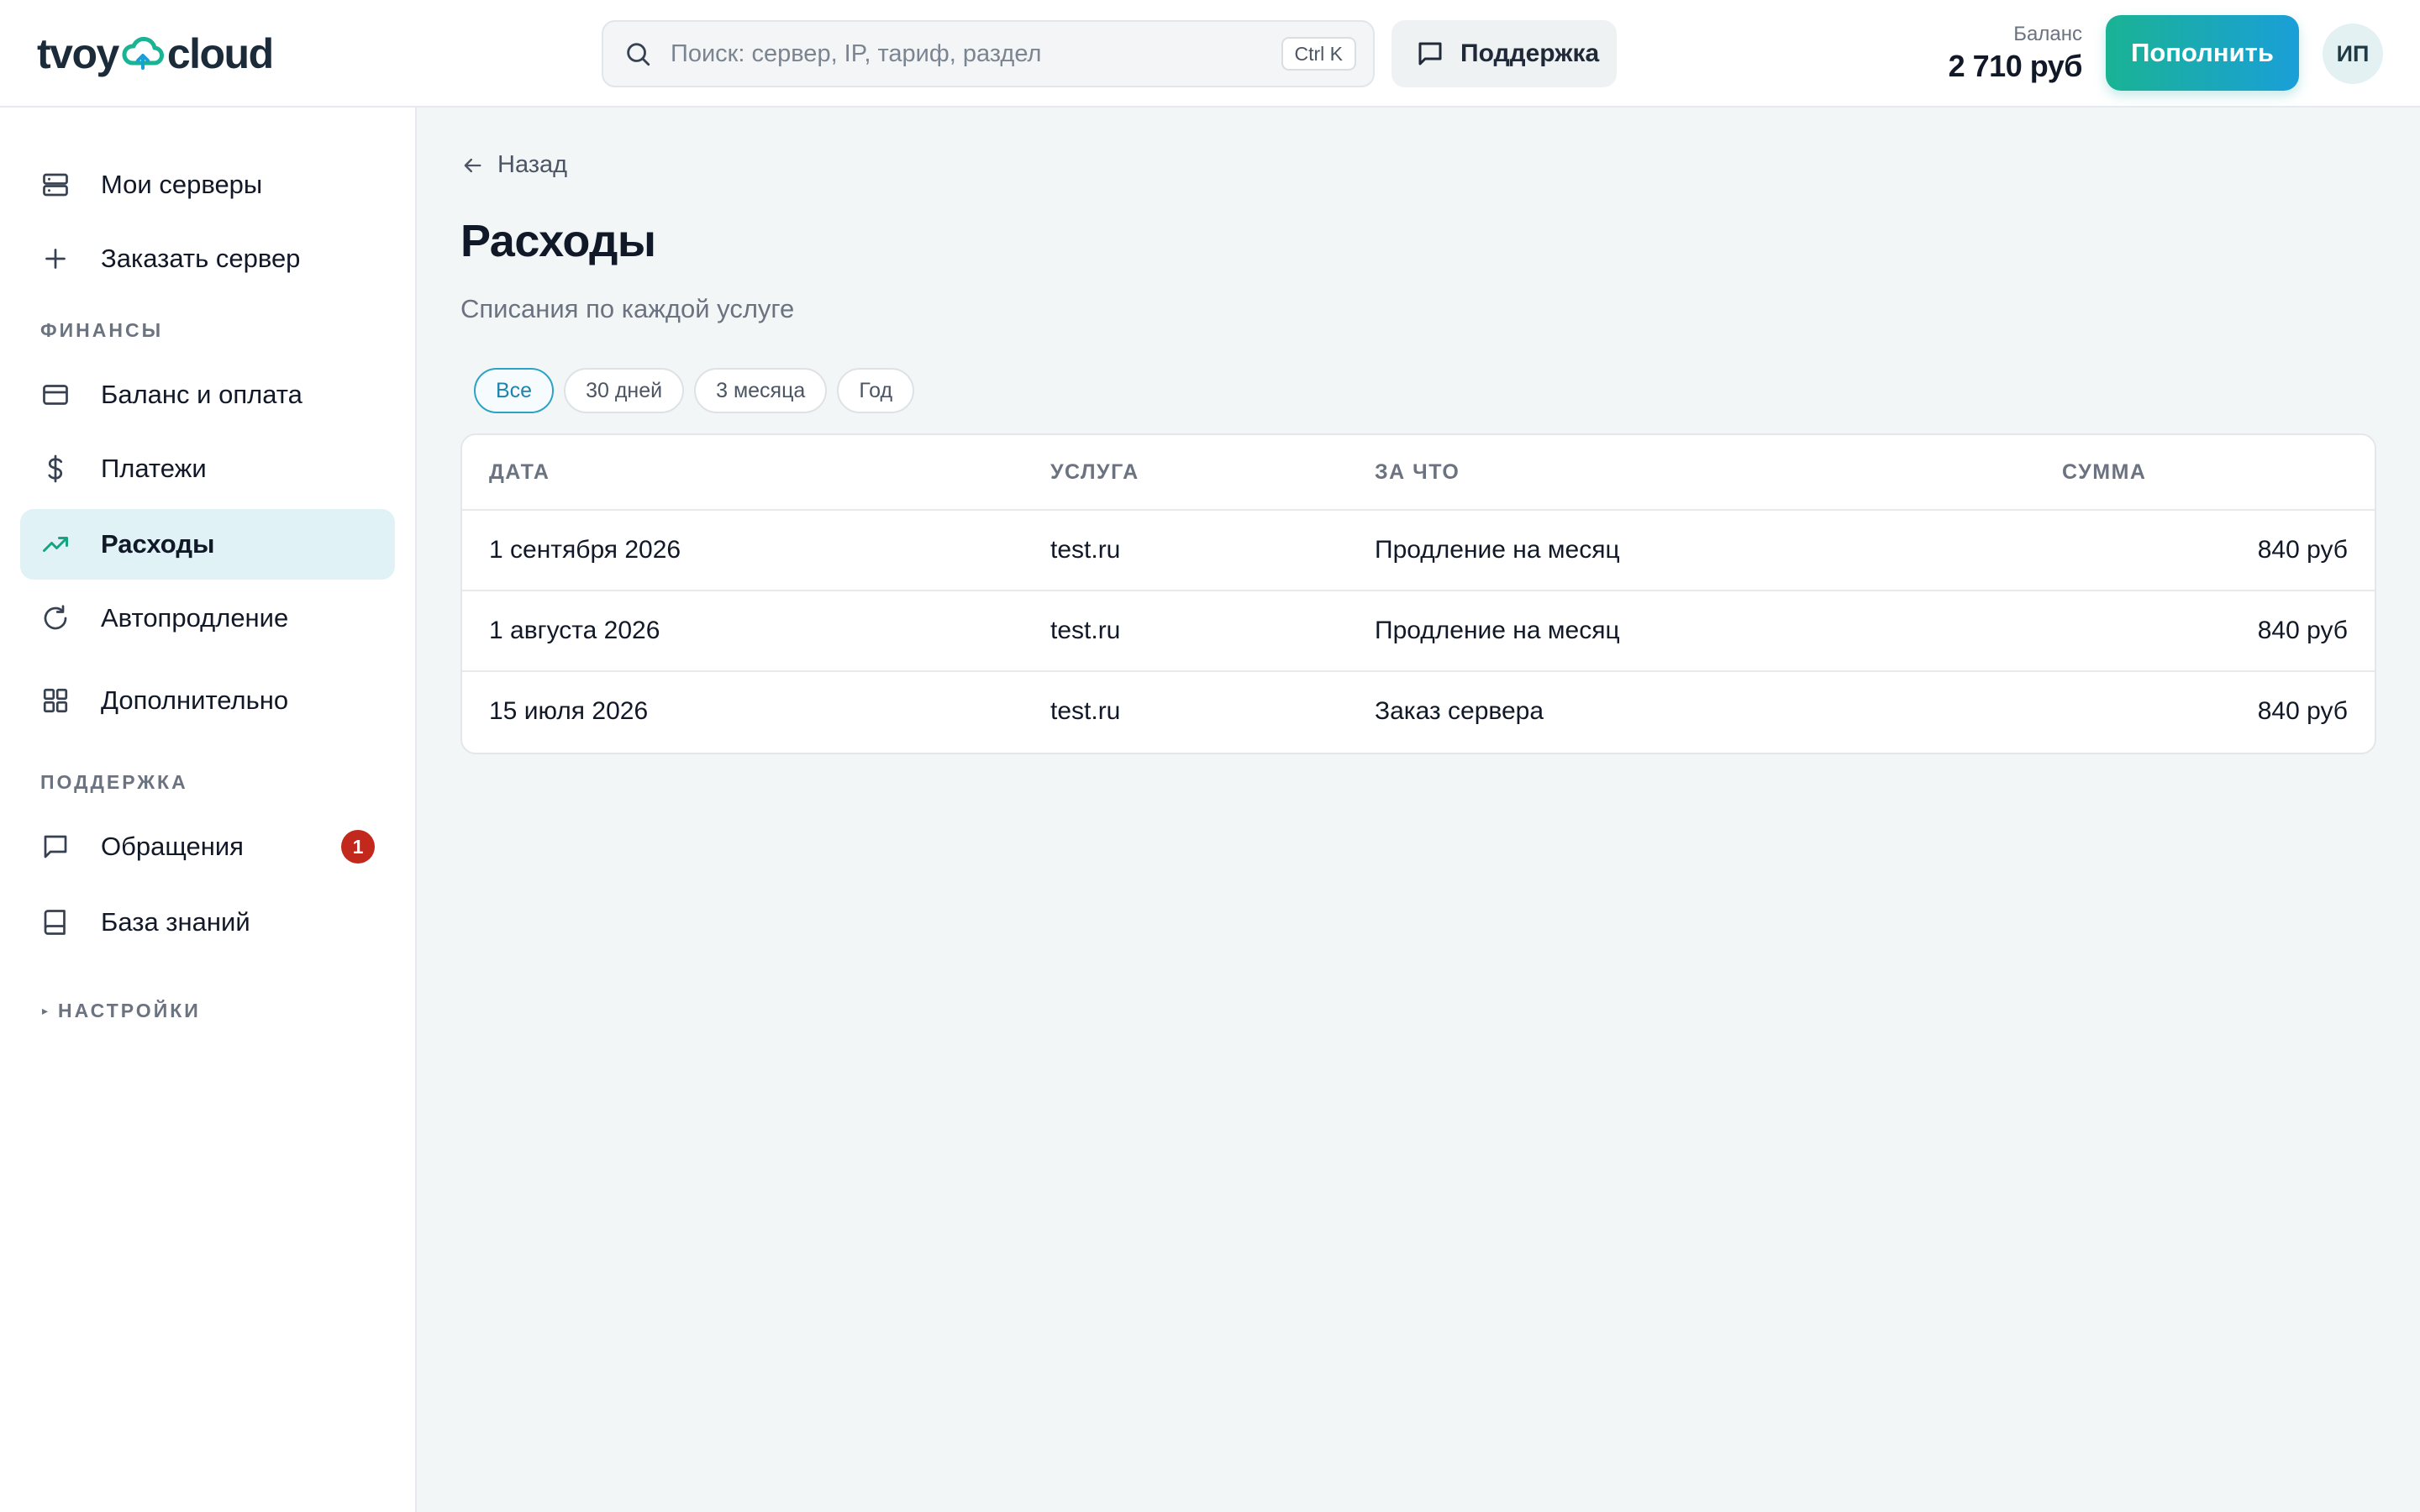 This screenshot has width=2420, height=1512. What do you see at coordinates (202, 394) in the screenshot?
I see `sidebar-item-label: Баланс и оплата` at bounding box center [202, 394].